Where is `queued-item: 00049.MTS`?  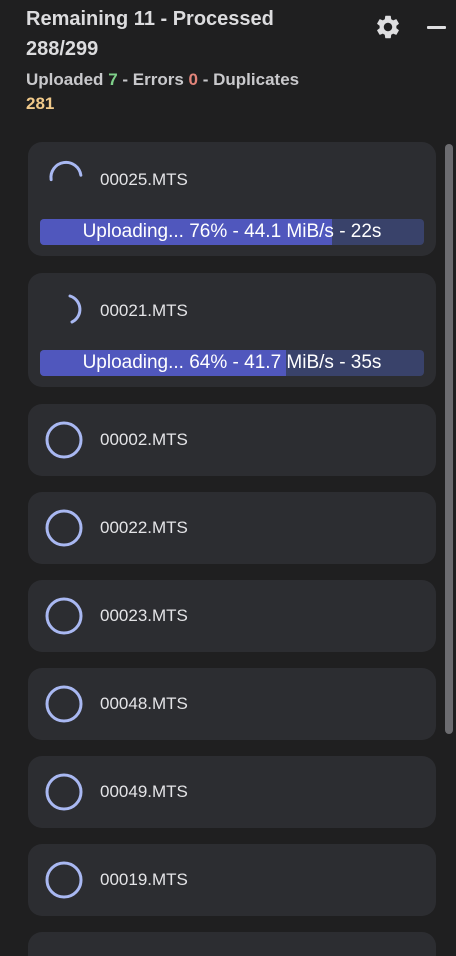
queued-item: 00049.MTS is located at coordinates (232, 792).